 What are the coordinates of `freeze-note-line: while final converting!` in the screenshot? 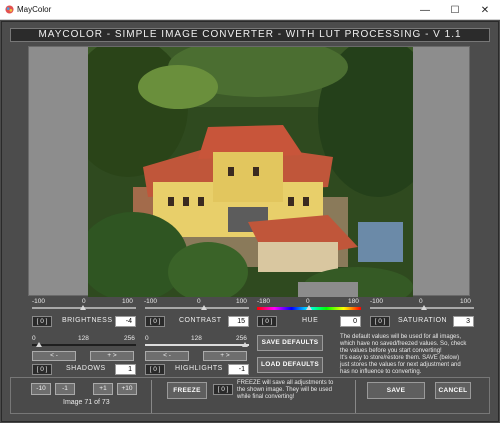 It's located at (266, 397).